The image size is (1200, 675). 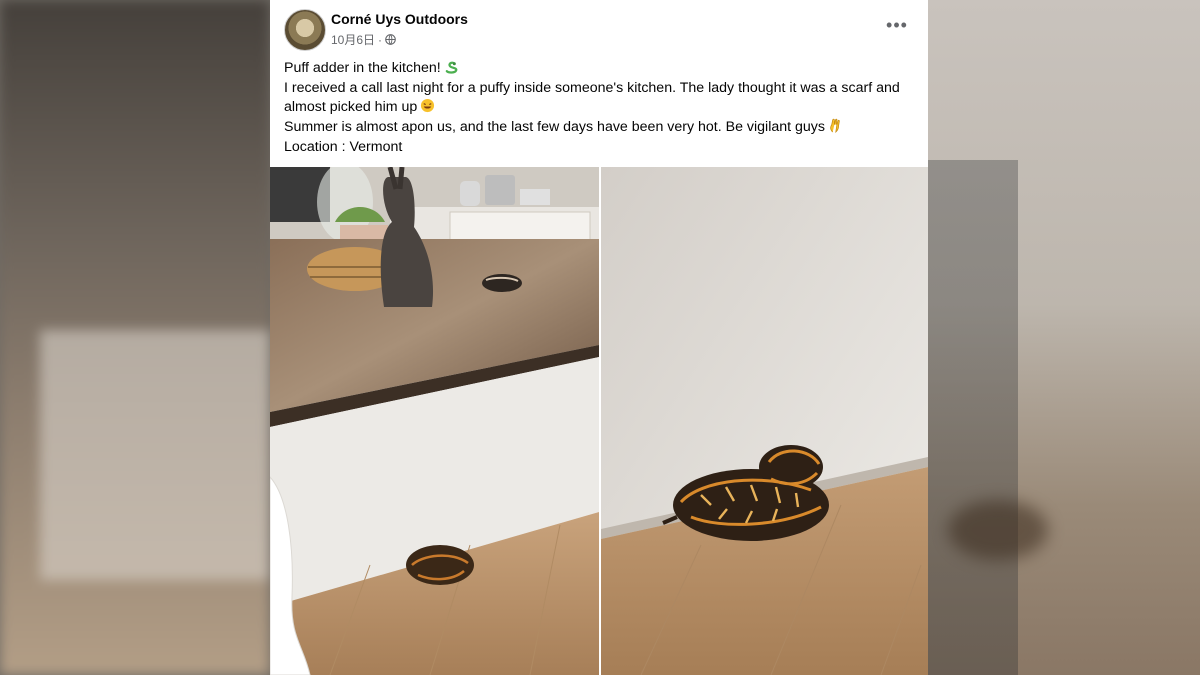 What do you see at coordinates (835, 126) in the screenshot?
I see `ok-hand-emoji-icon` at bounding box center [835, 126].